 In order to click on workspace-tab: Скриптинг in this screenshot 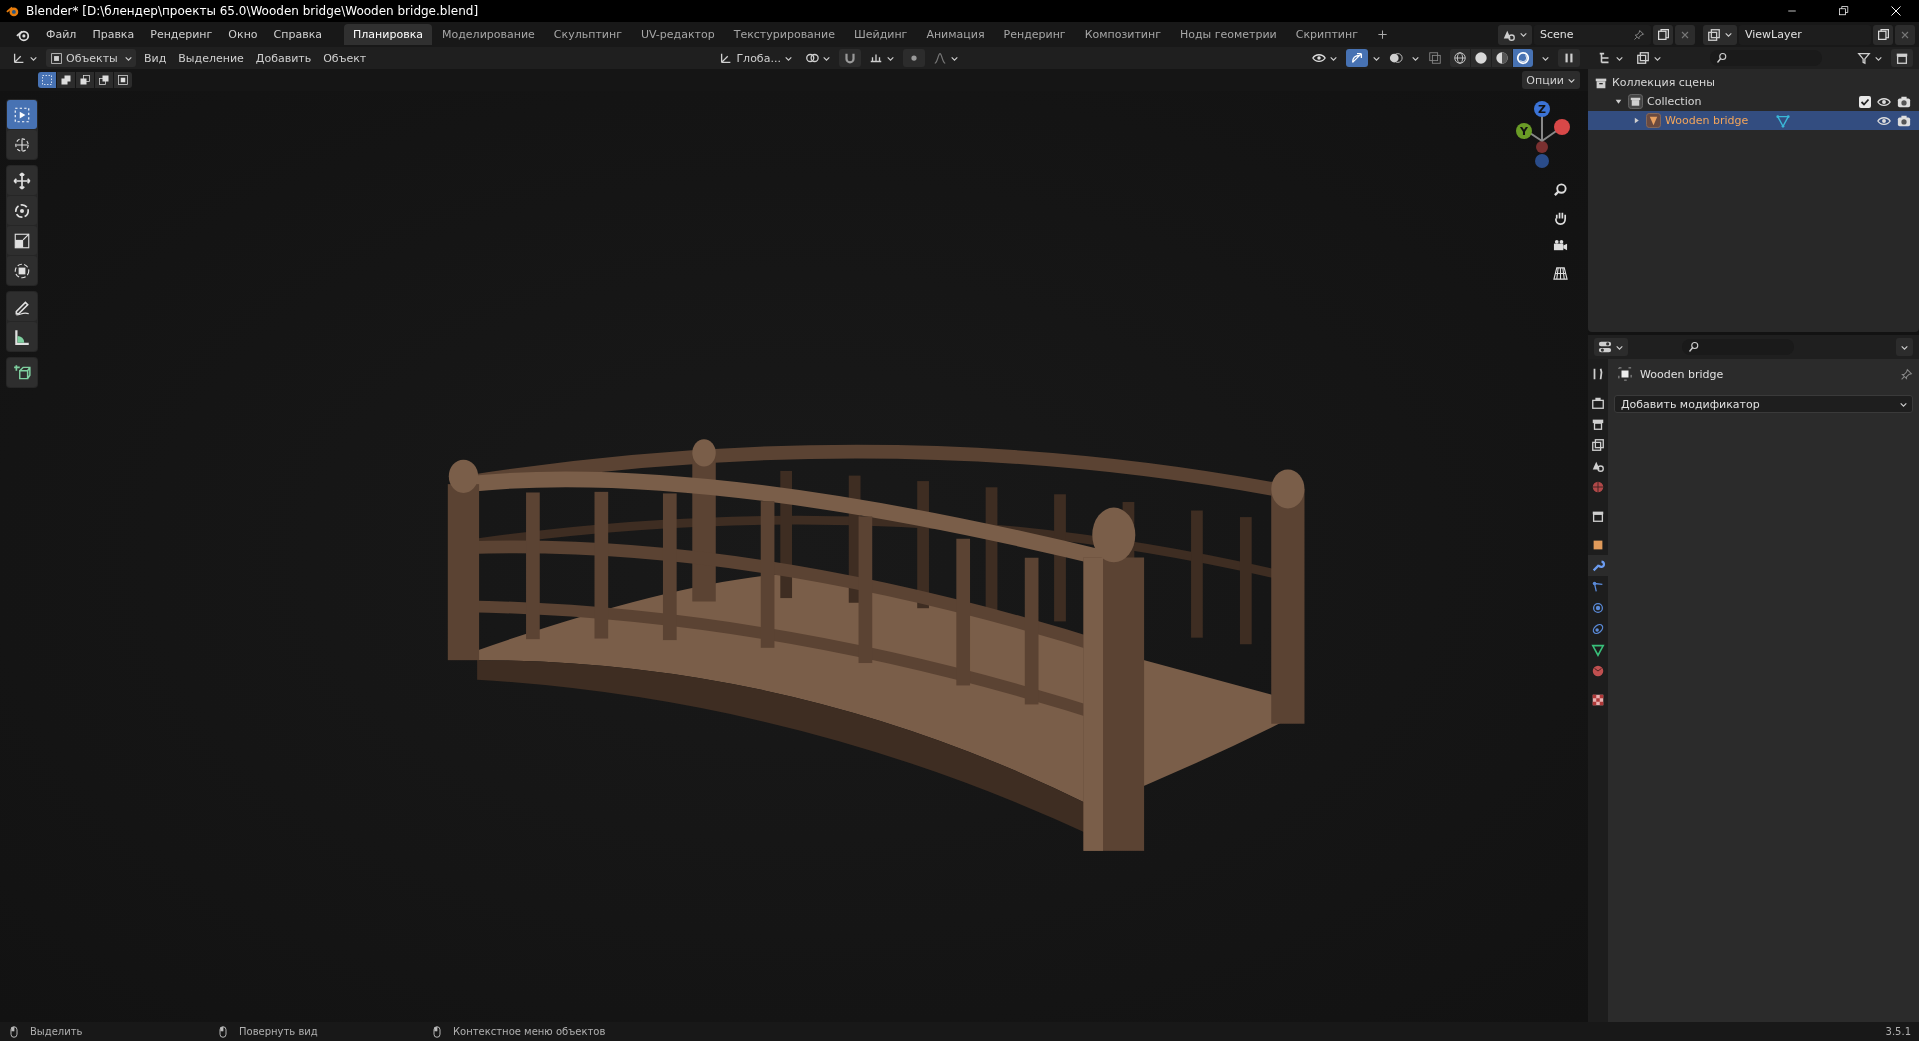, I will do `click(1326, 34)`.